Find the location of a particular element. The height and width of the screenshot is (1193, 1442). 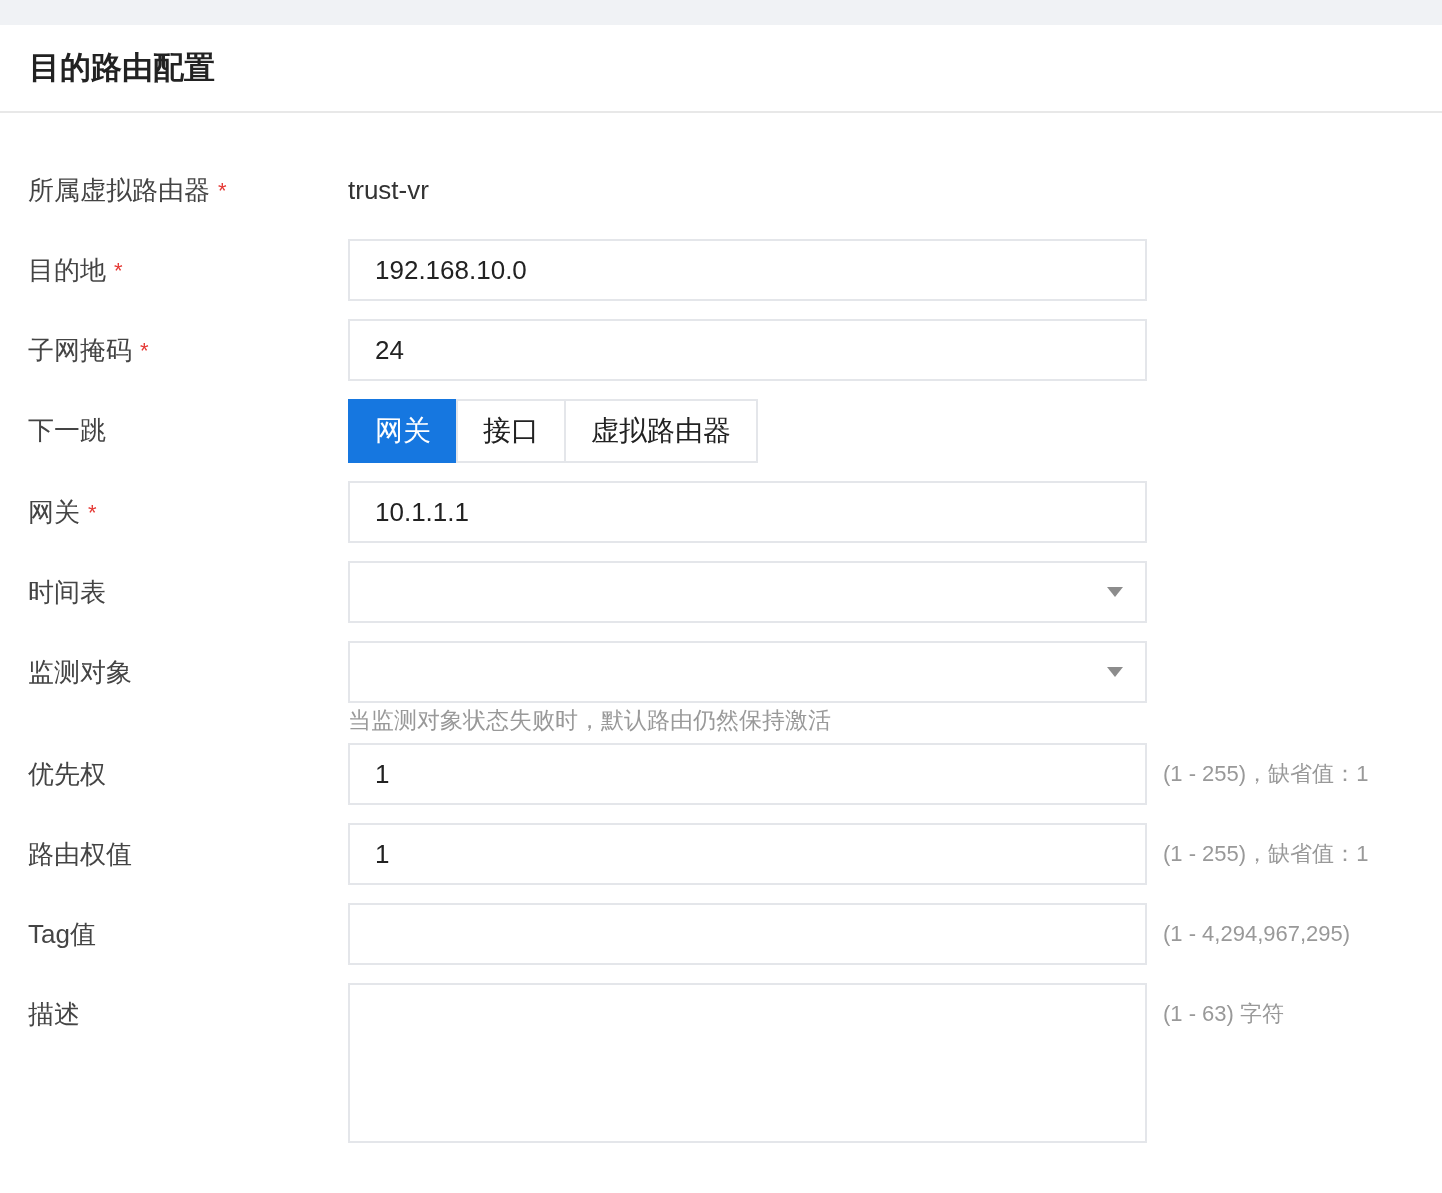

field-label: 所属虚拟路由器 is located at coordinates (119, 190).